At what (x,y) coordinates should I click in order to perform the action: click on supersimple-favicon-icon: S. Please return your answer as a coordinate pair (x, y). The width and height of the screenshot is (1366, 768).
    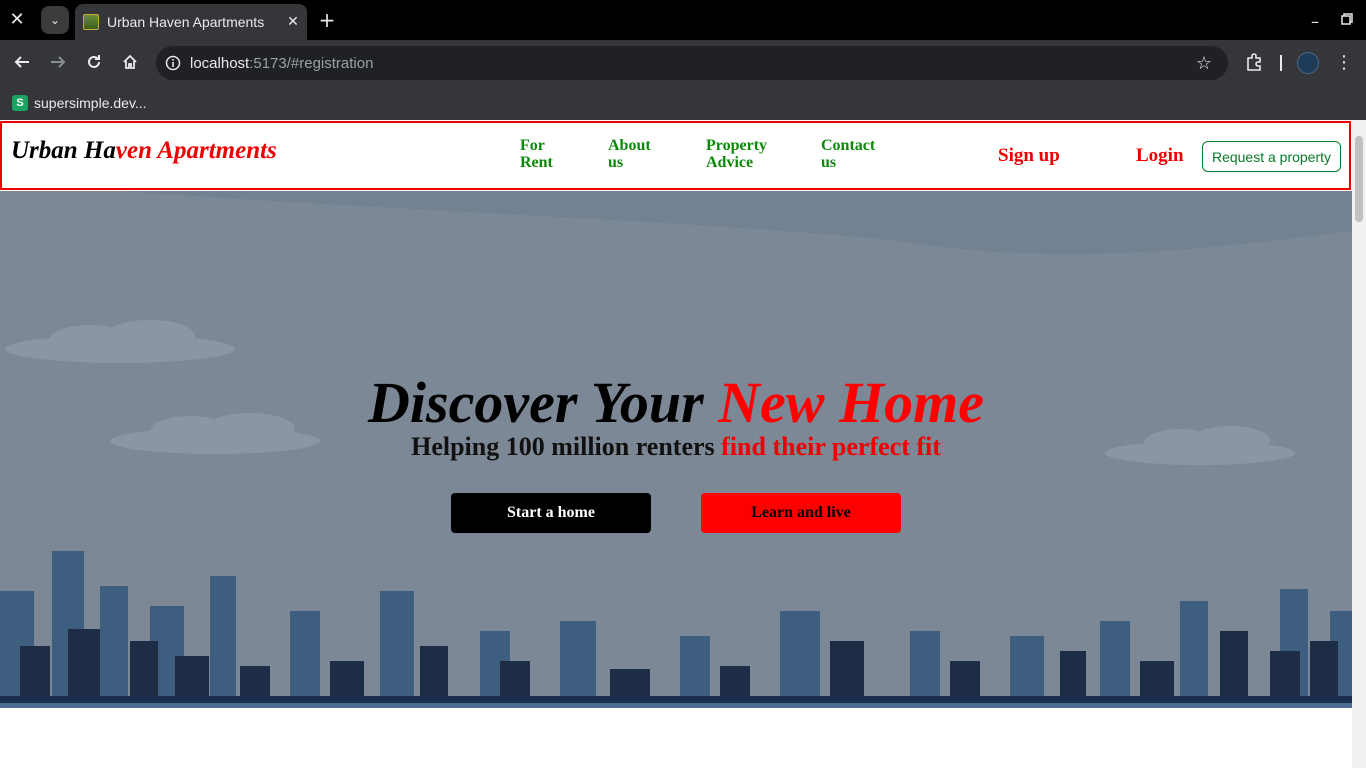
    Looking at the image, I should click on (20, 103).